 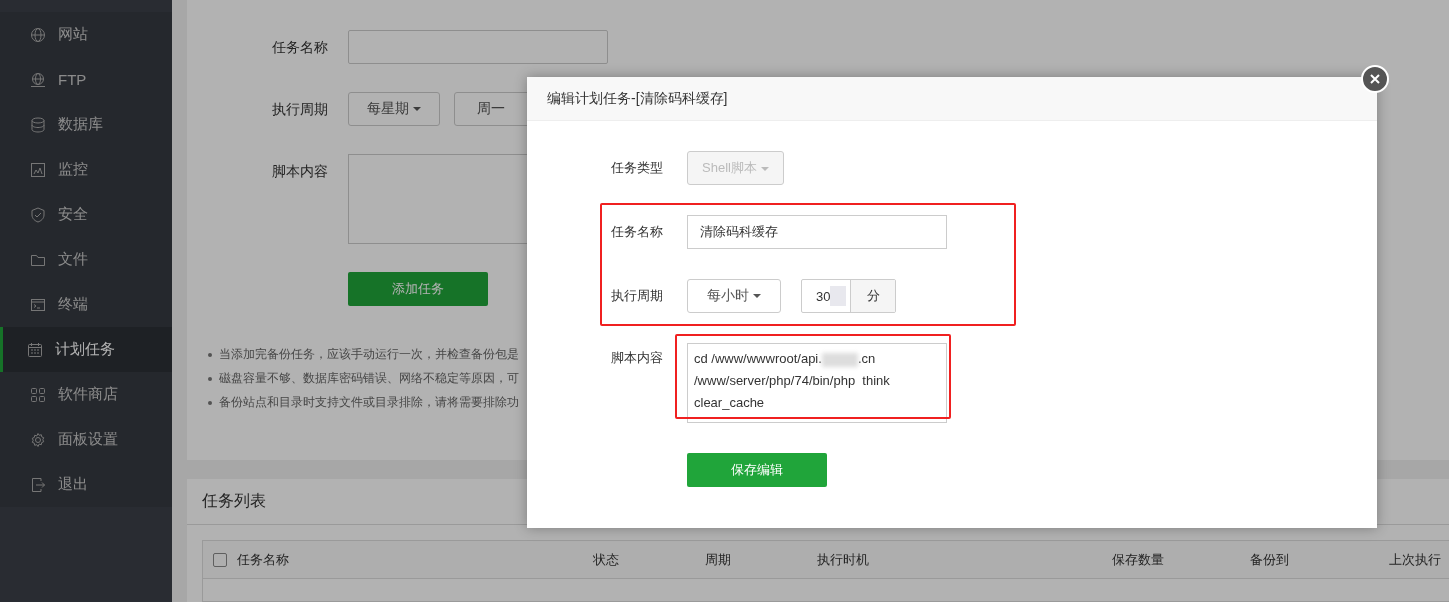 I want to click on column-header: 状态, so click(x=606, y=559).